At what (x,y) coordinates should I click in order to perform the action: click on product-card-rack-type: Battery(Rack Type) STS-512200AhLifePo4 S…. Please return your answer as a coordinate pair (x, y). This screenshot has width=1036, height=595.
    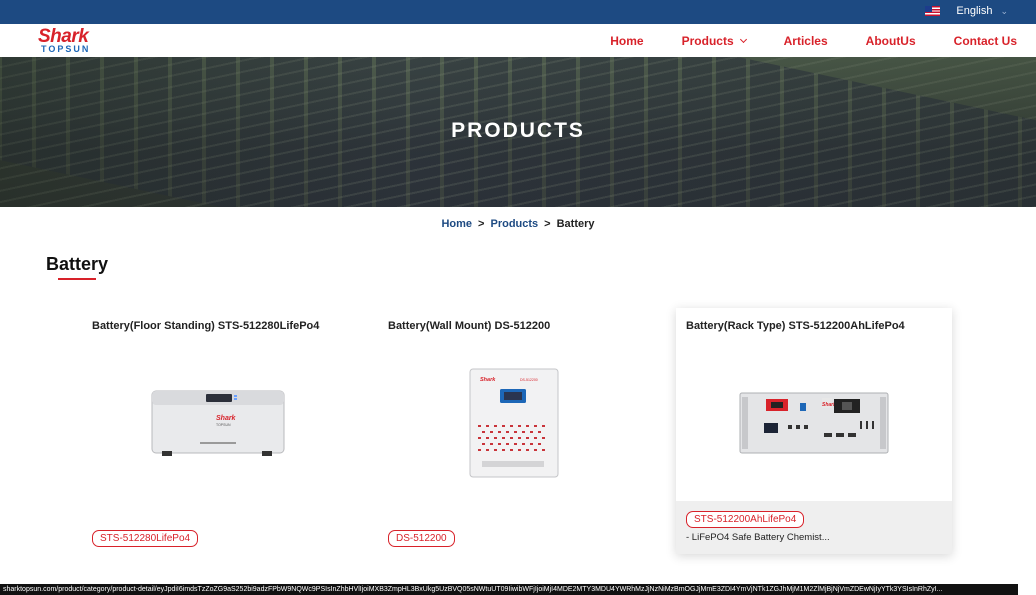
    Looking at the image, I should click on (814, 431).